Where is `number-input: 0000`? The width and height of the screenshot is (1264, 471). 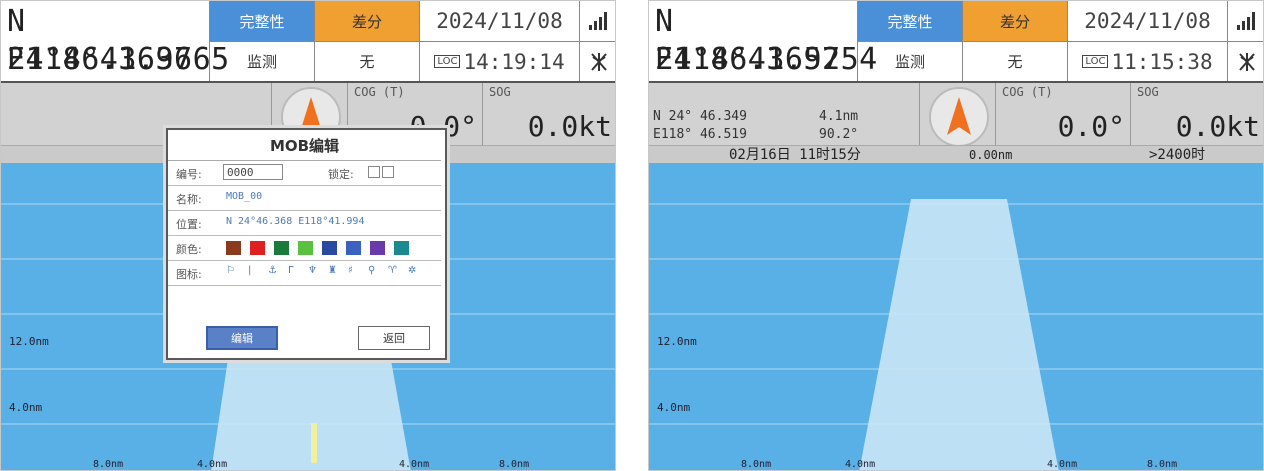 number-input: 0000 is located at coordinates (253, 172).